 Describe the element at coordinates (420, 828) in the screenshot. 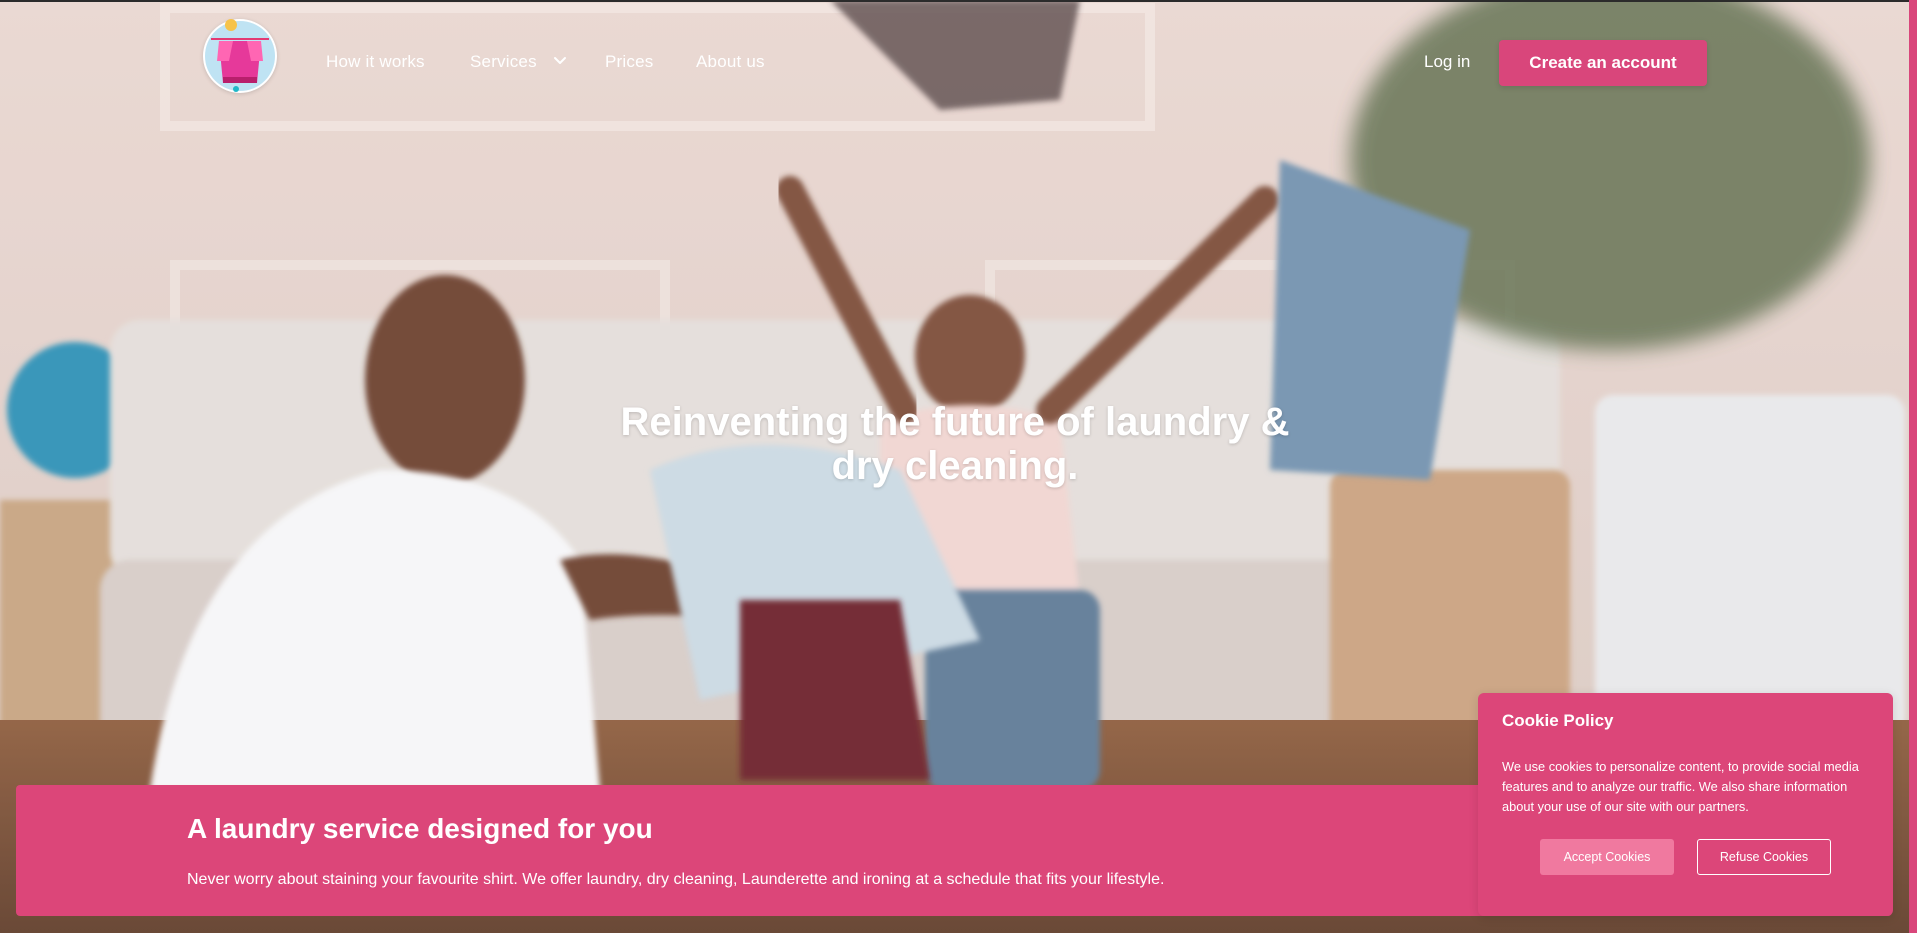

I see `banner-title: A laundry service designed for you` at that location.